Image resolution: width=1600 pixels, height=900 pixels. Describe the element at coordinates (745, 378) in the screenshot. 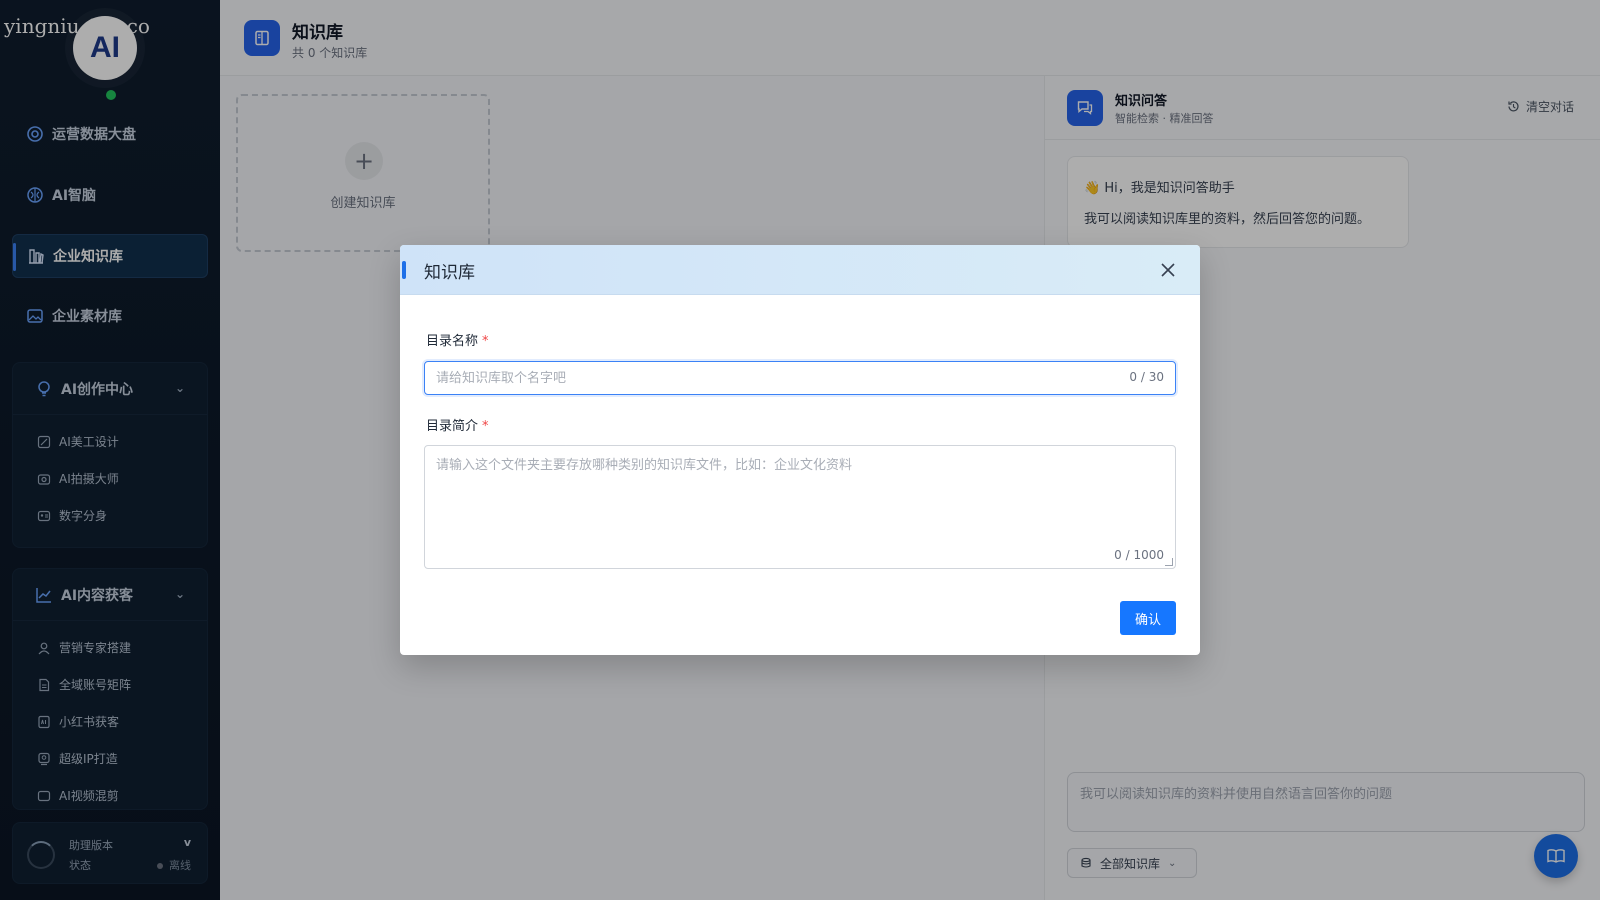

I see `name-input` at that location.